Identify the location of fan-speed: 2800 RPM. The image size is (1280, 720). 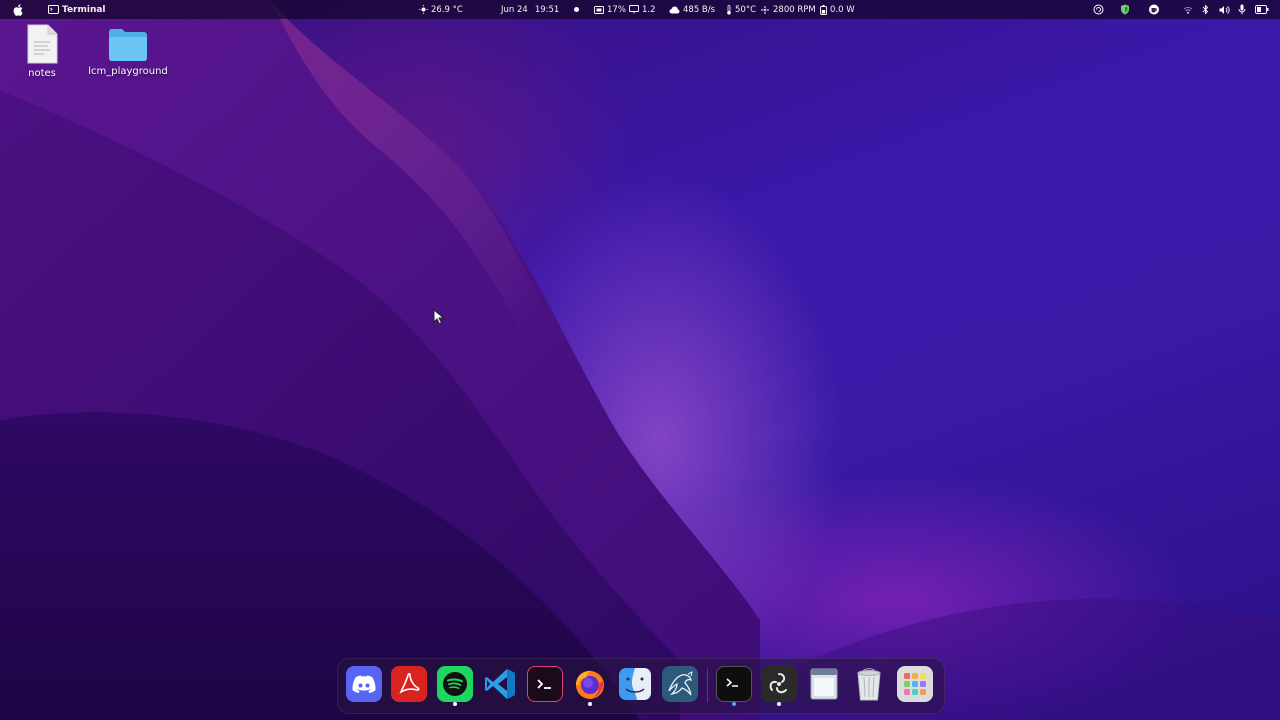
(794, 9).